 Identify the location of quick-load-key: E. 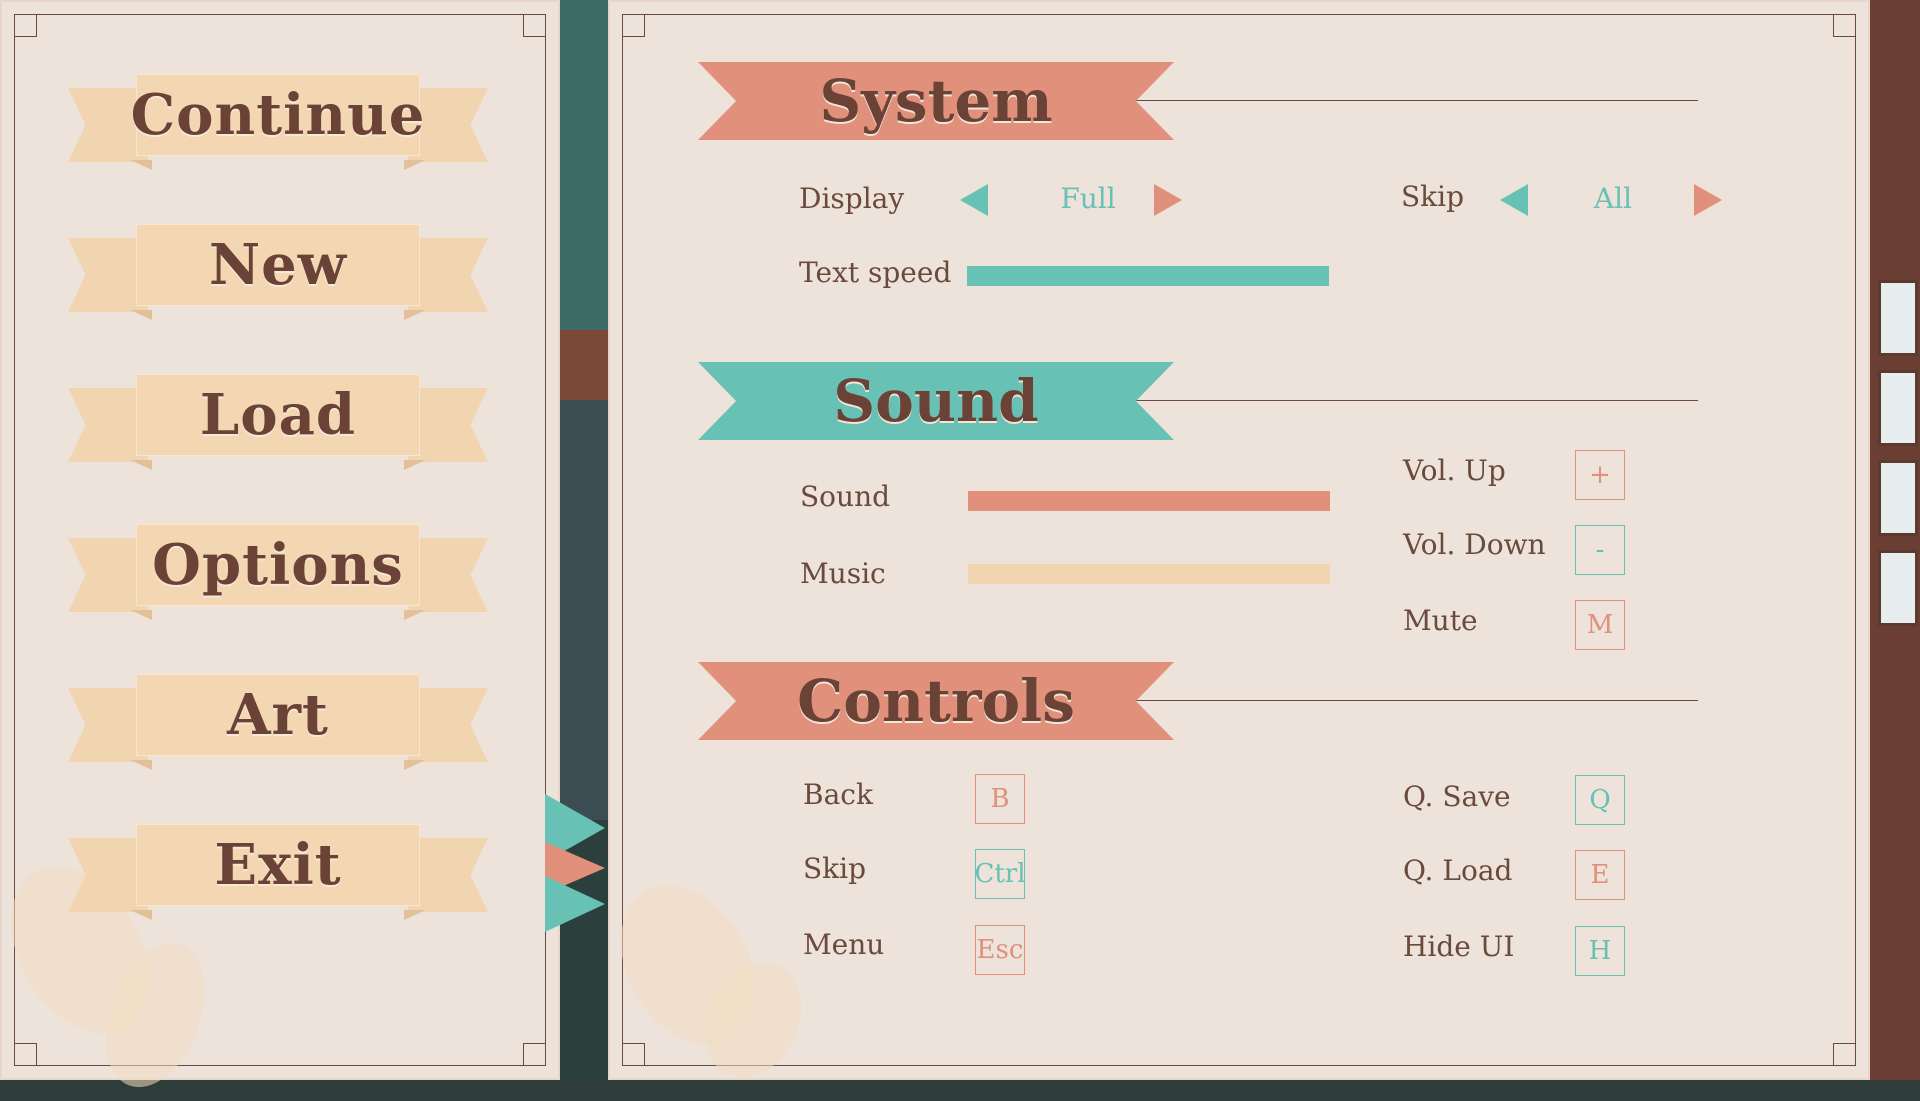
(1600, 875).